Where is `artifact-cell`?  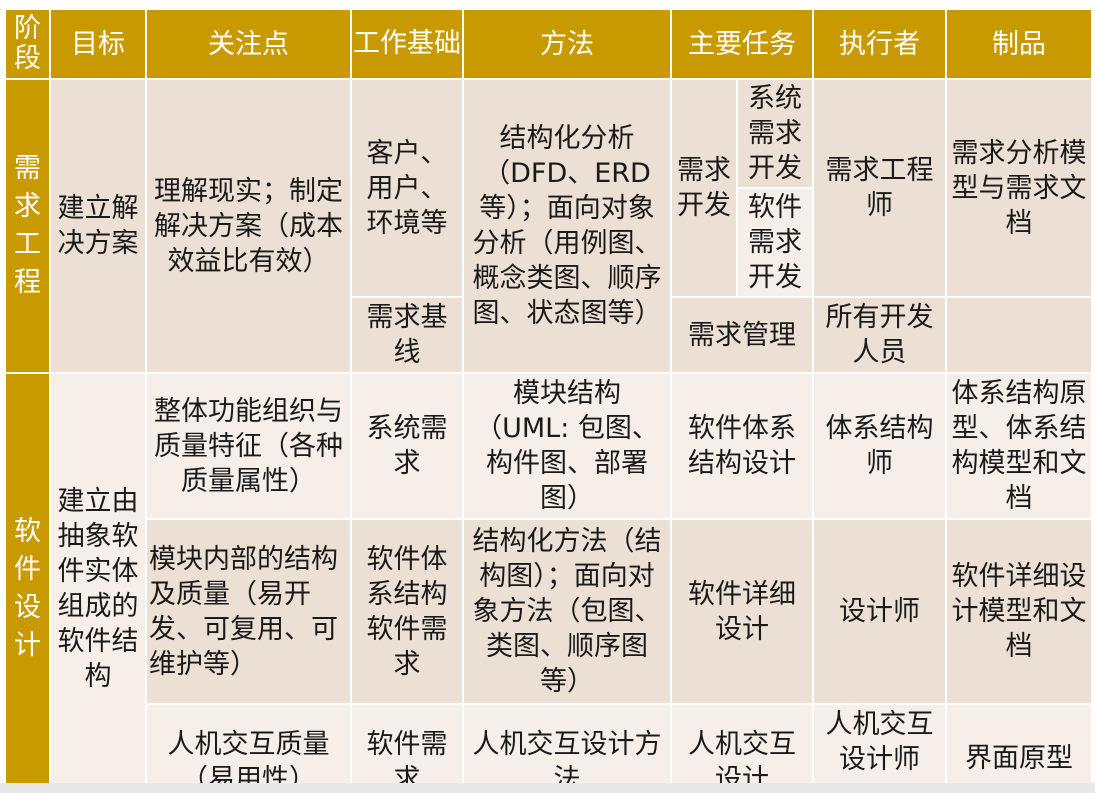
artifact-cell is located at coordinates (1019, 335).